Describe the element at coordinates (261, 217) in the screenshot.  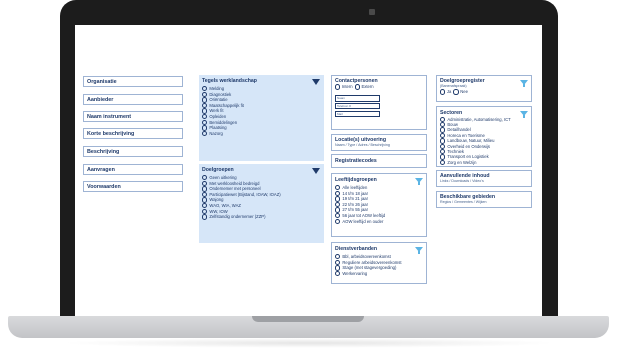
I see `doelgroepen-option: Zelfstandig ondernemer (ZZP)` at that location.